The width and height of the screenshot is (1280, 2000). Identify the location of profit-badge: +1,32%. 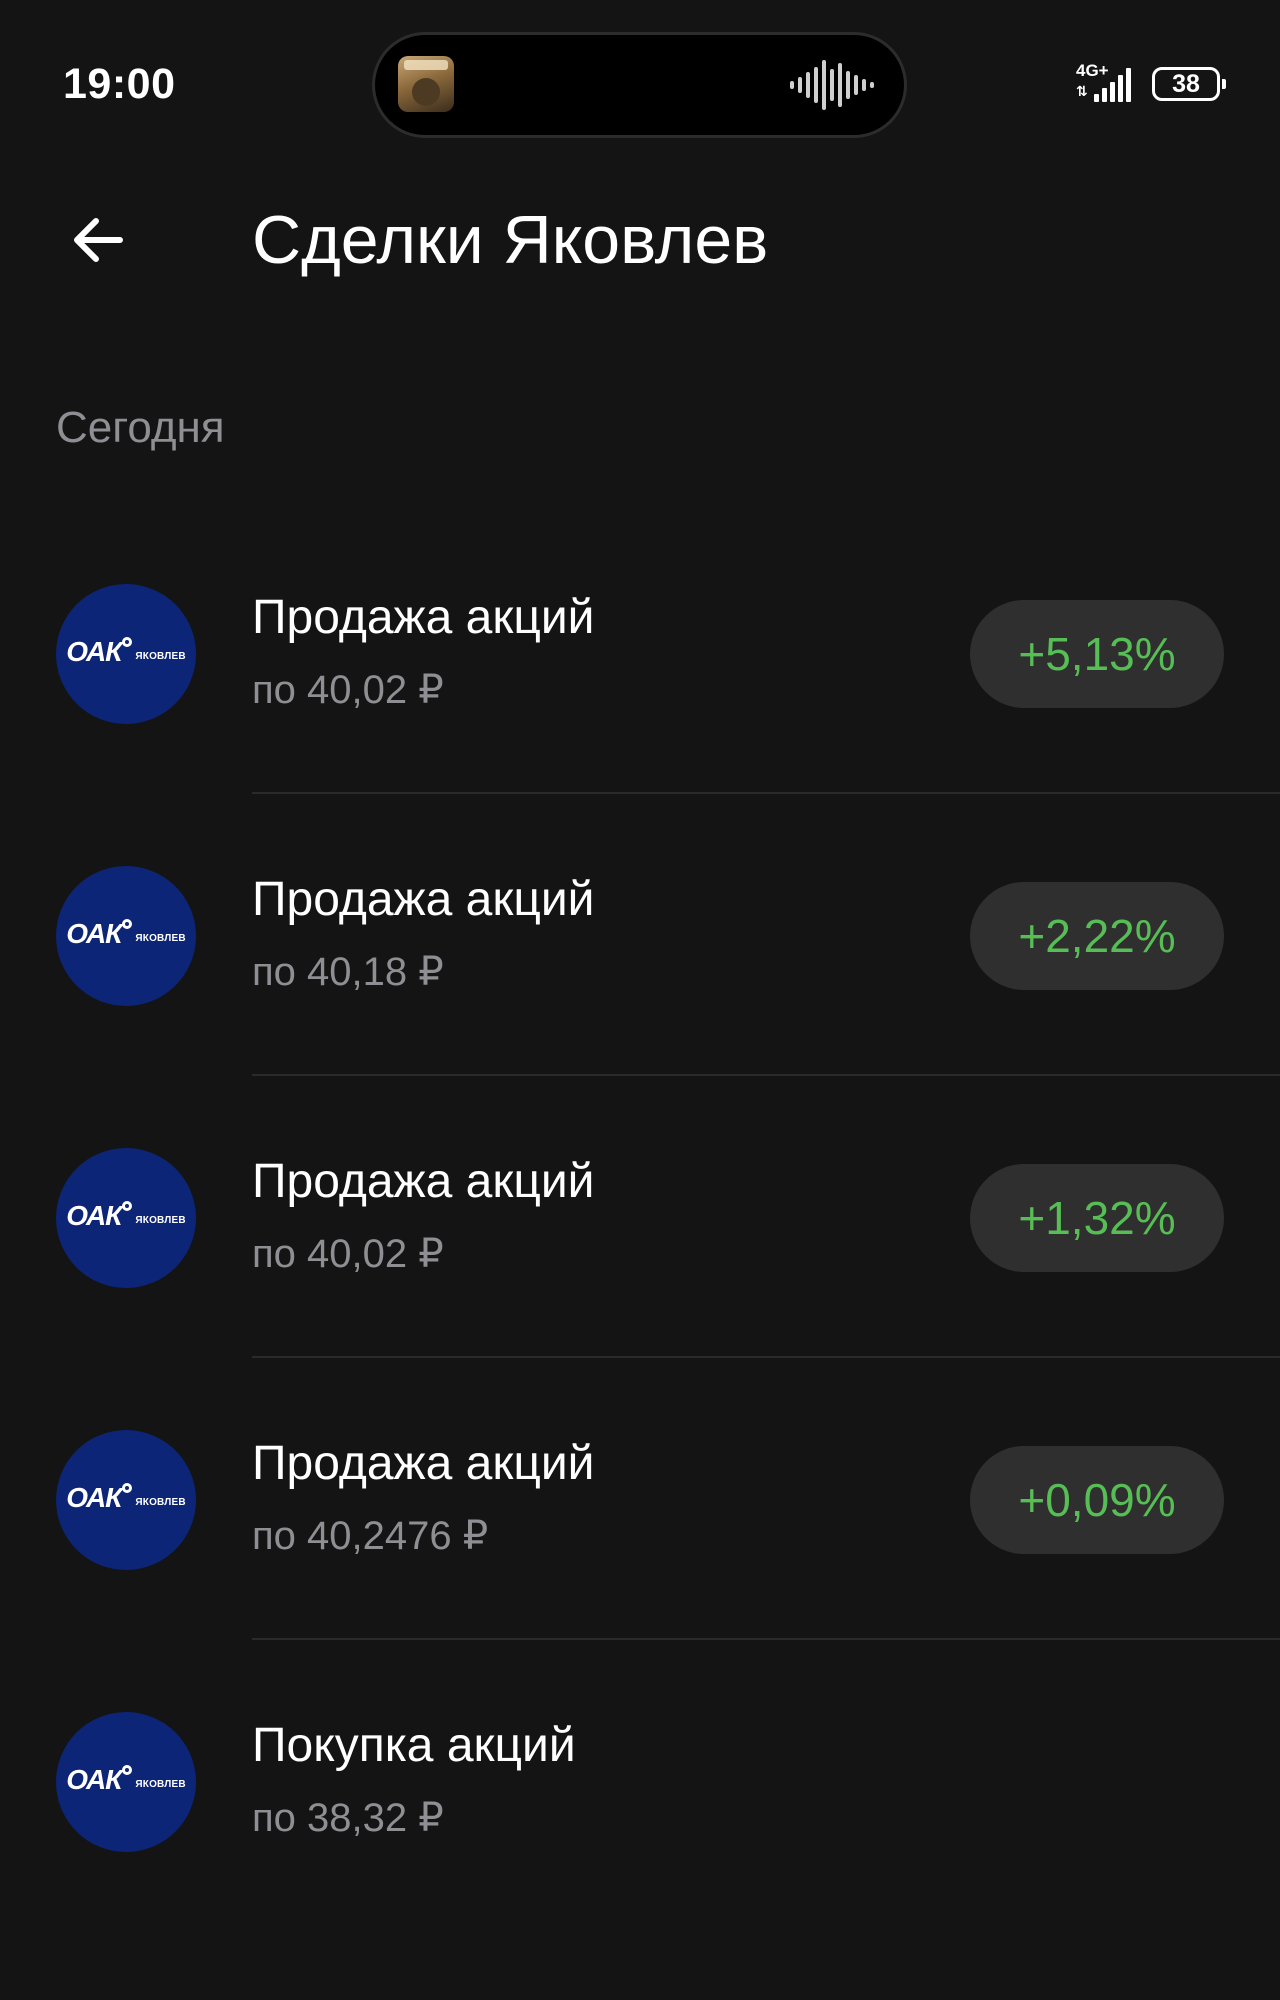
(1097, 1218).